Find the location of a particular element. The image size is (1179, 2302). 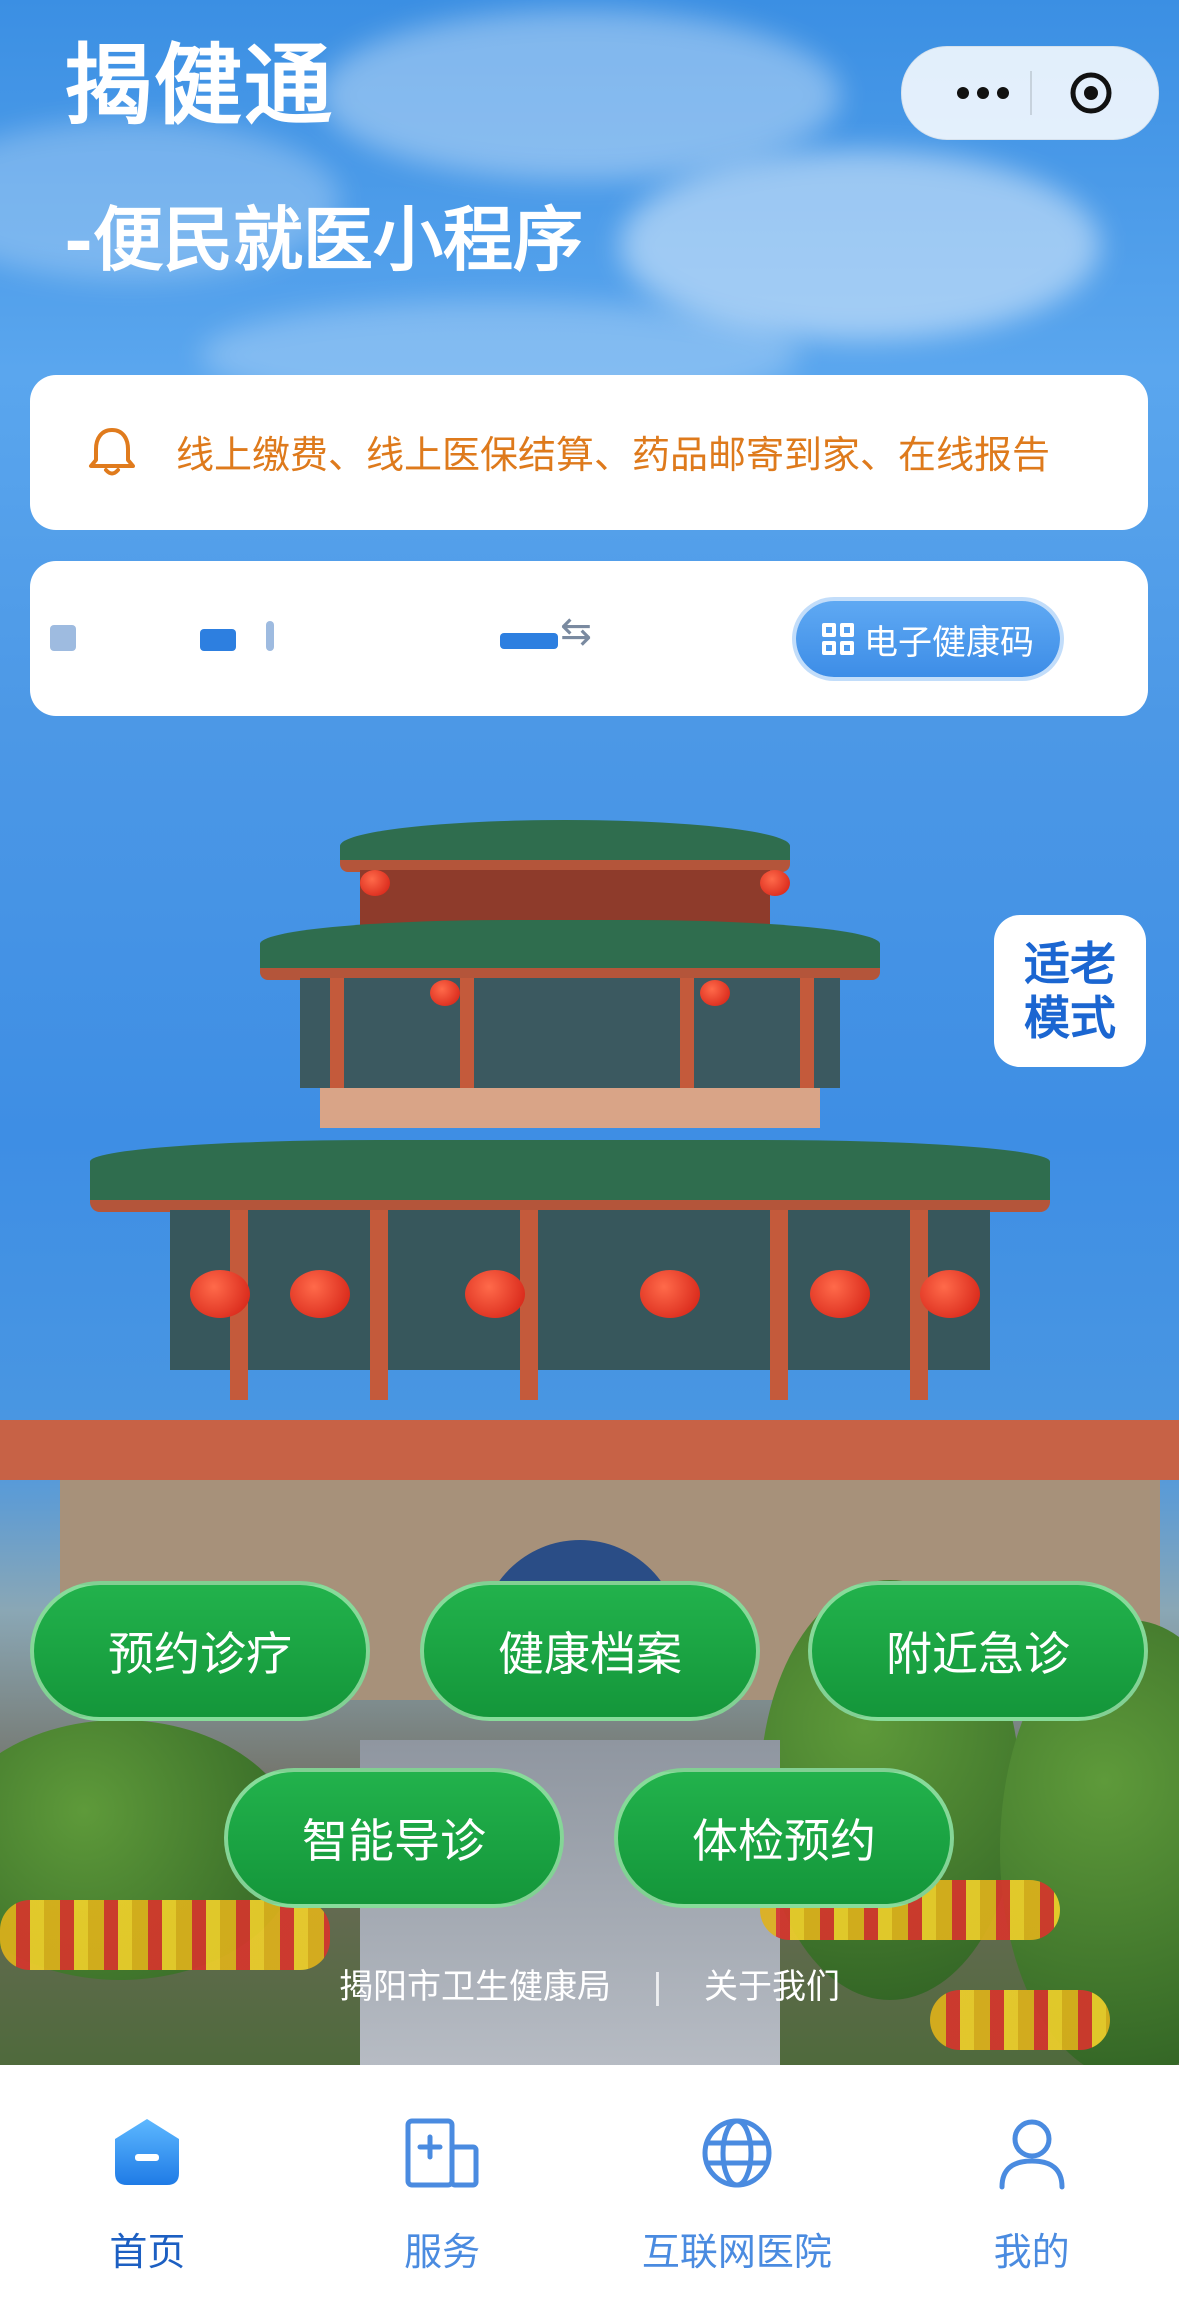

tab-home-label: 首页 is located at coordinates (147, 2252).